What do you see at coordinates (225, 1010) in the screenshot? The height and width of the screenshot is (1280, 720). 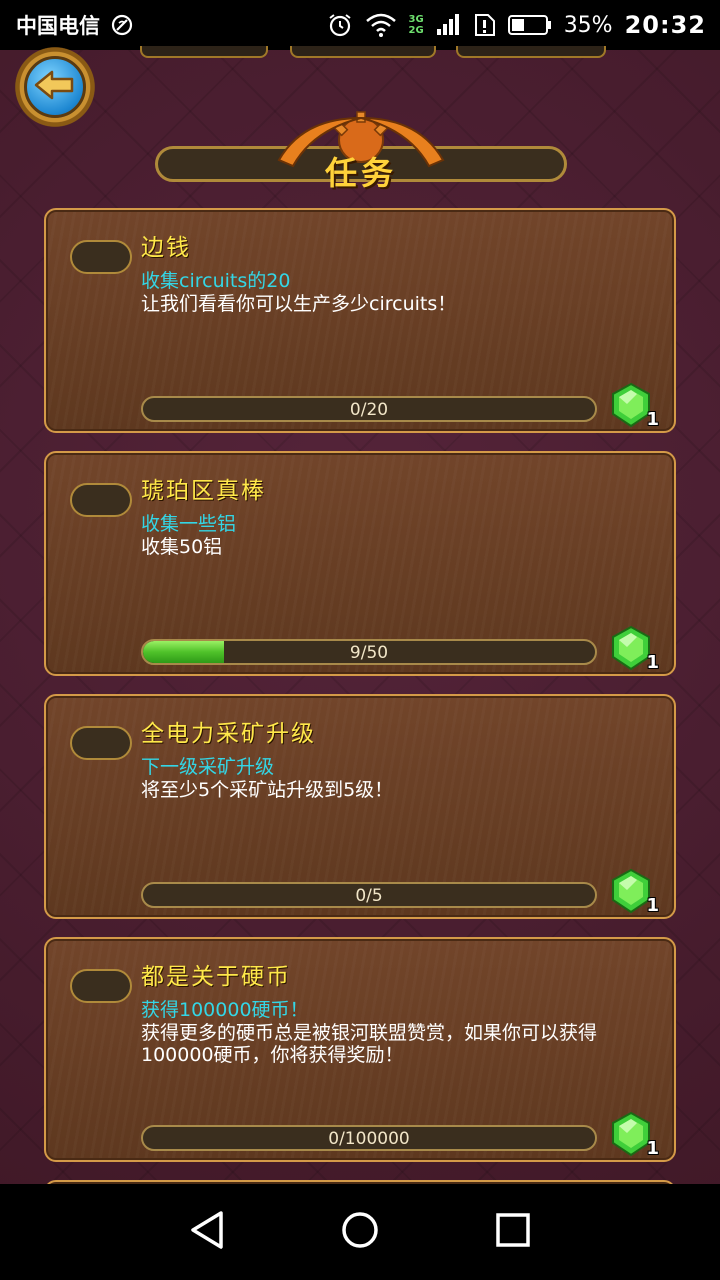 I see `quest-subtitle: 获得100000硬币！` at bounding box center [225, 1010].